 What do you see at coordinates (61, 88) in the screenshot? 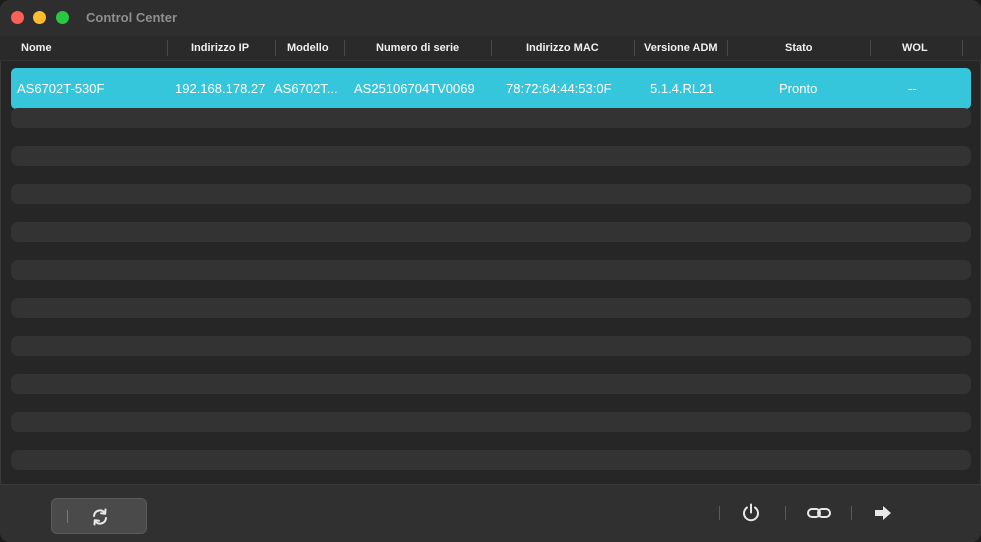
I see `device-name: AS6702T-530F` at bounding box center [61, 88].